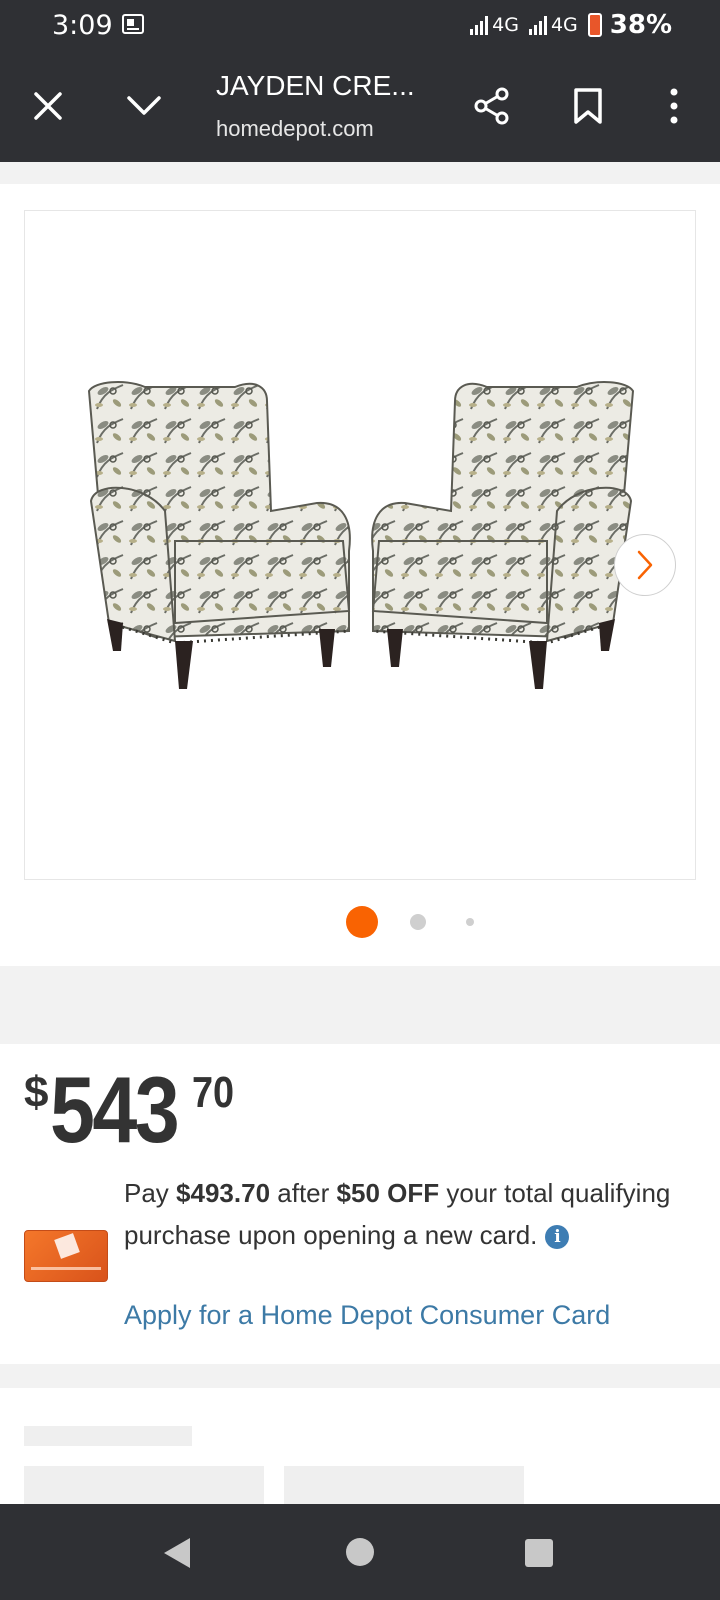  Describe the element at coordinates (388, 1193) in the screenshot. I see `promo-discount: $50 OFF` at that location.